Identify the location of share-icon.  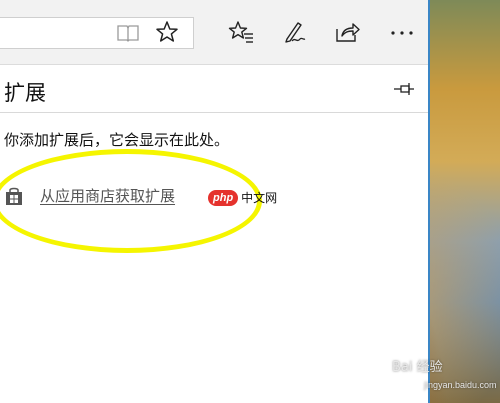
(347, 32).